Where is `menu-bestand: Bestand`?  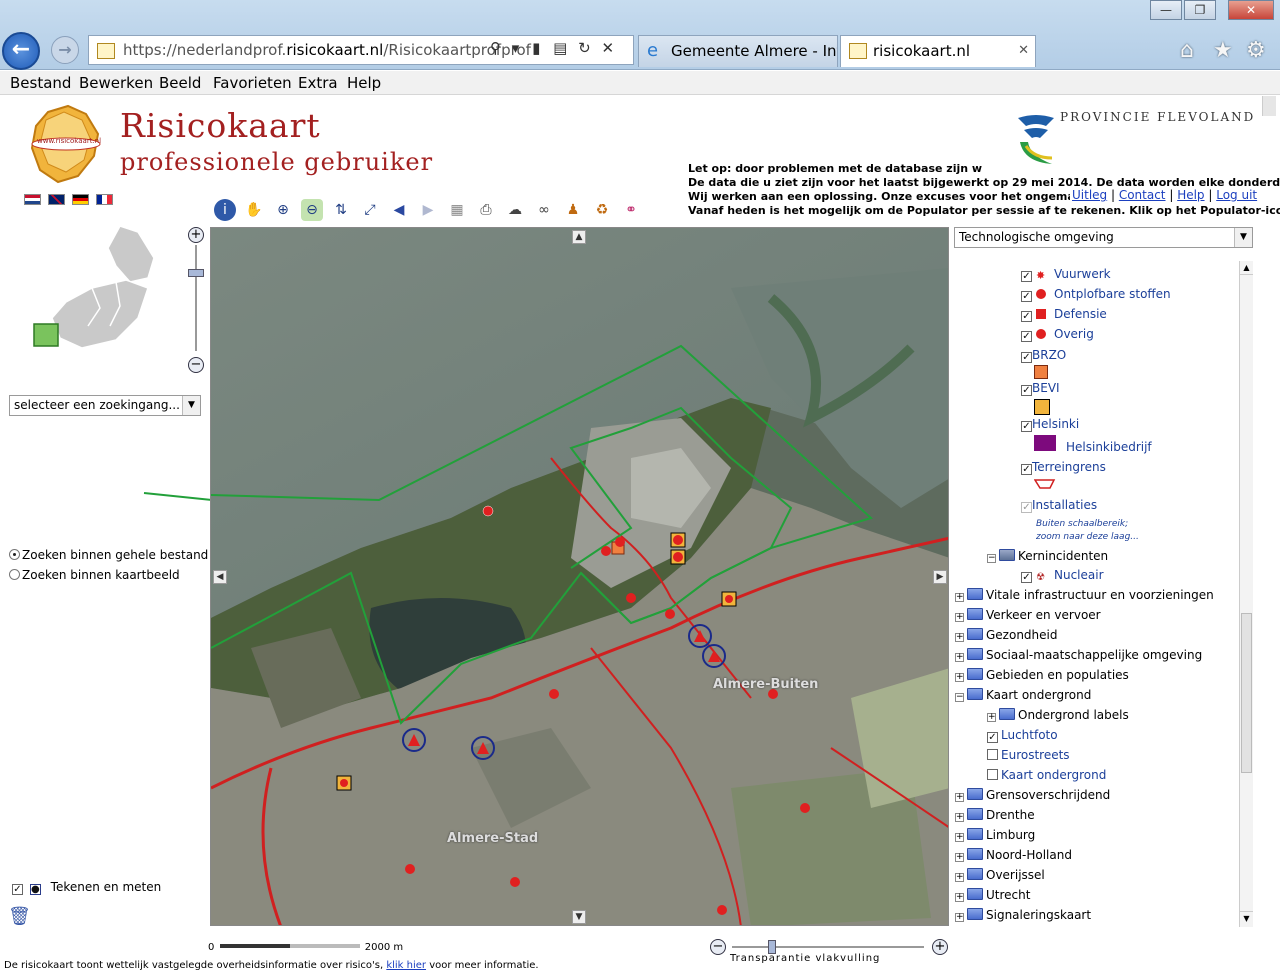
menu-bestand: Bestand is located at coordinates (40, 83).